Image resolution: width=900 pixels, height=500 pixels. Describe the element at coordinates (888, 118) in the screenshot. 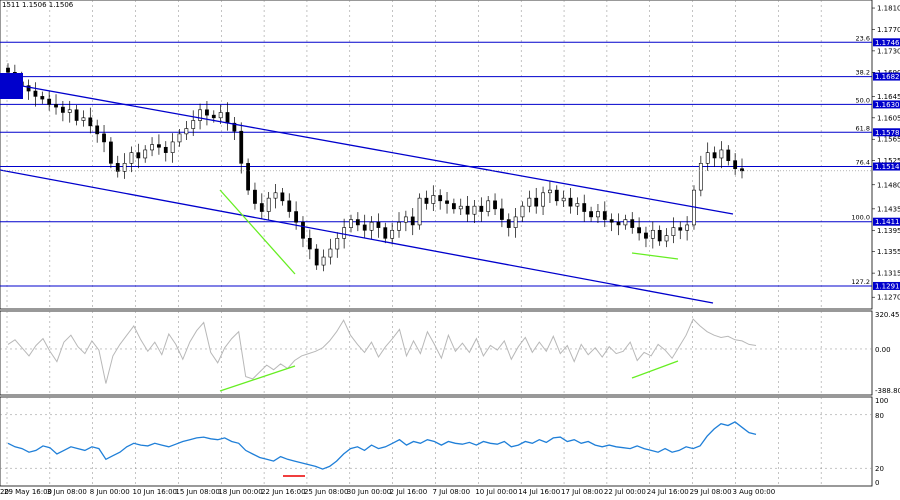

I see `price-tick-label: 1.1605` at that location.